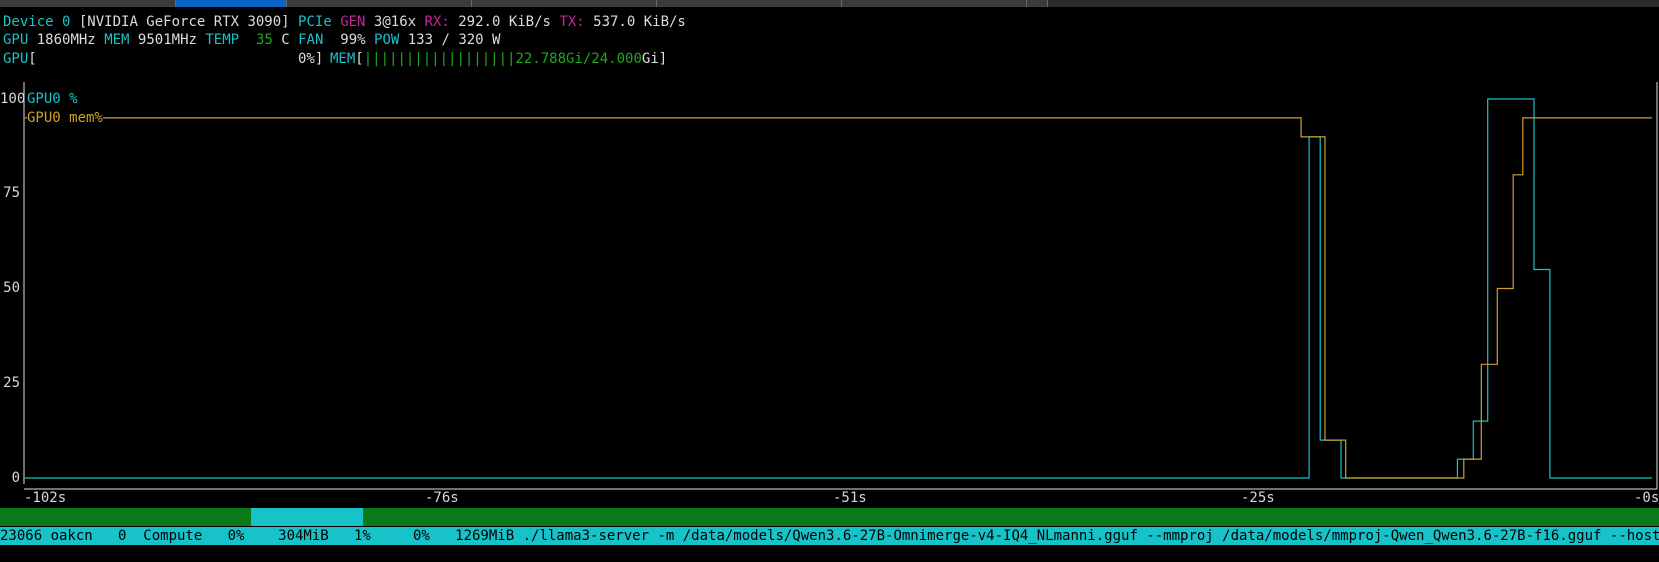 This screenshot has height=562, width=1659. I want to click on y-tick-label: 0, so click(15, 478).